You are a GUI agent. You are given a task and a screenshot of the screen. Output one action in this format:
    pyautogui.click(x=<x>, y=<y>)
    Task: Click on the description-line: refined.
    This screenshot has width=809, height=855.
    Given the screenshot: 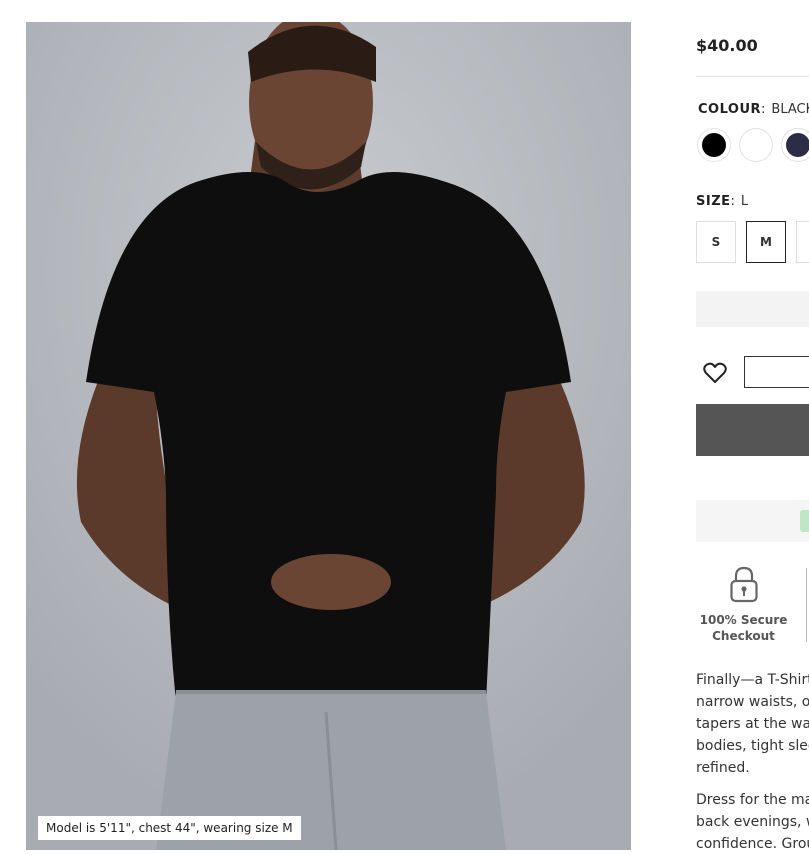 What is the action you would take?
    pyautogui.click(x=723, y=768)
    